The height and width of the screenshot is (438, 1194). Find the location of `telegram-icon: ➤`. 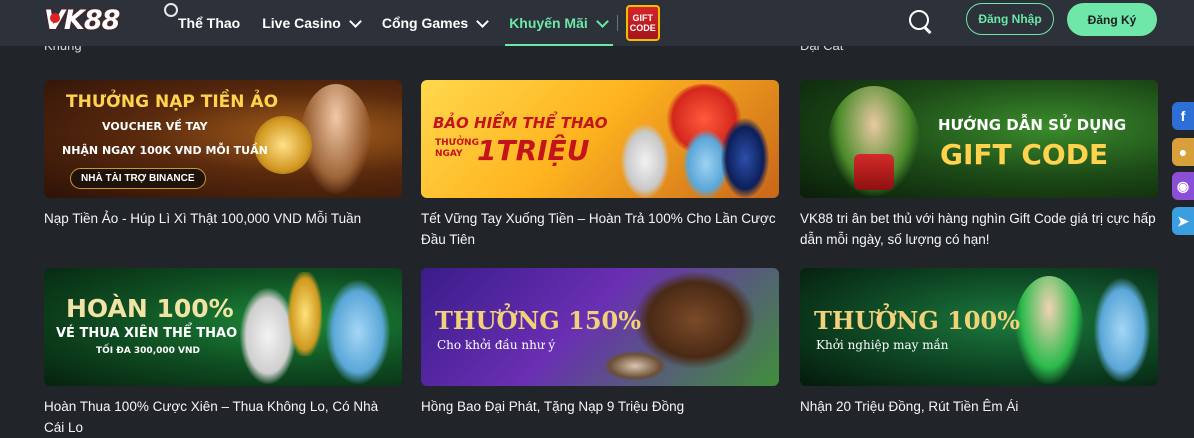

telegram-icon: ➤ is located at coordinates (1183, 221).